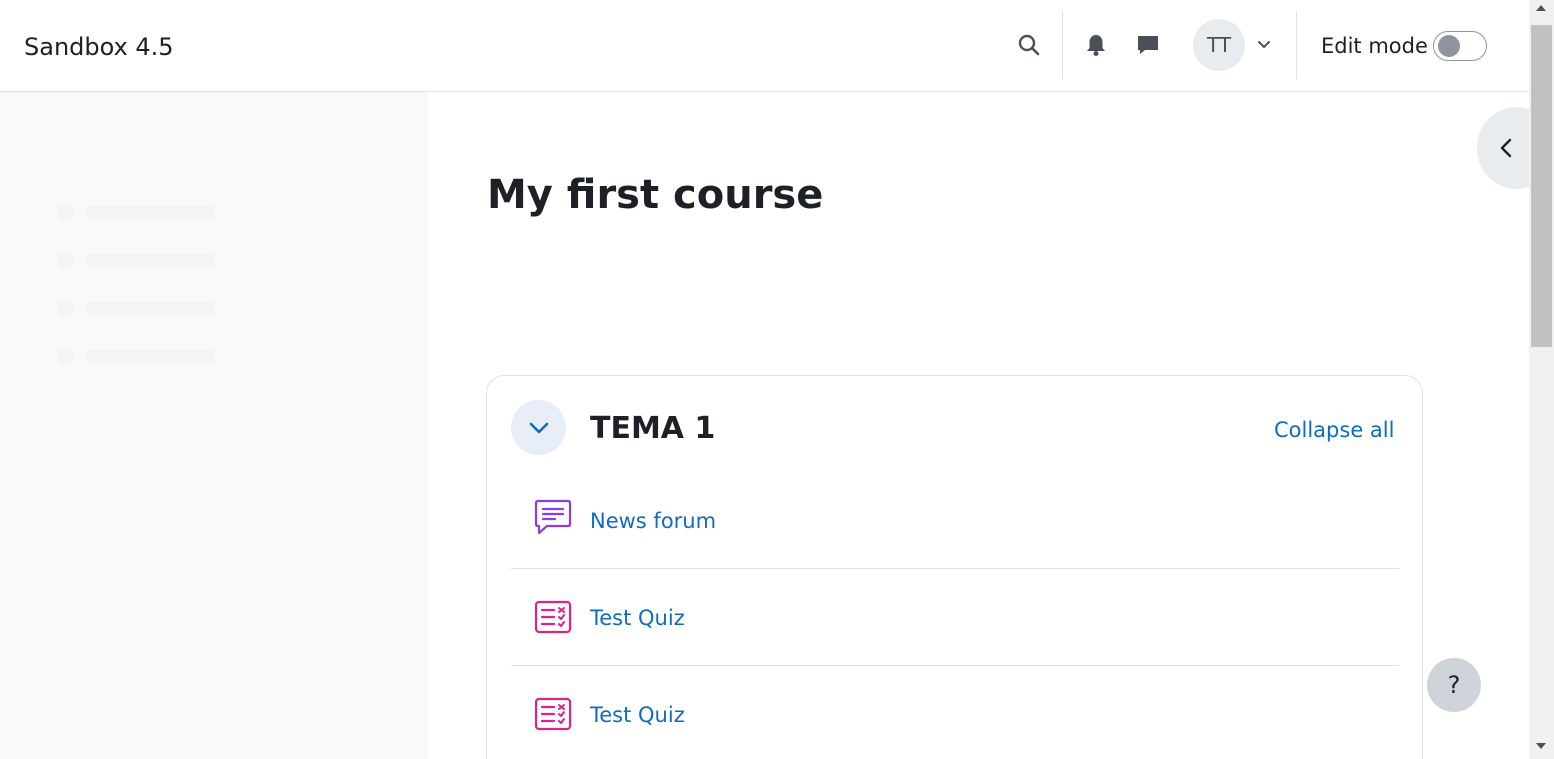 The width and height of the screenshot is (1554, 759). What do you see at coordinates (1541, 8) in the screenshot?
I see `scroll-up-arrow` at bounding box center [1541, 8].